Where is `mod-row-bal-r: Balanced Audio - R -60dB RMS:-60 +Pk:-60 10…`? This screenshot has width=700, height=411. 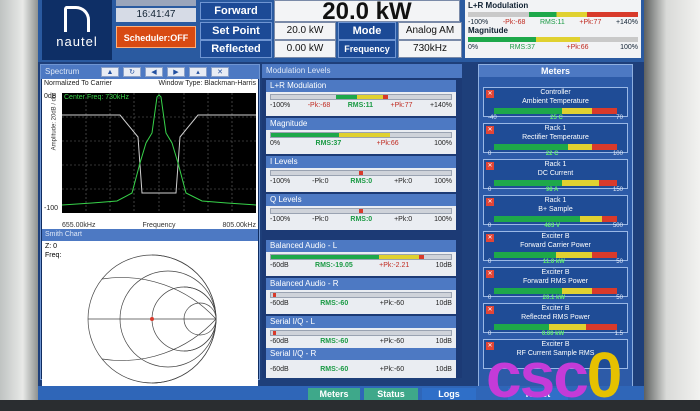
mod-row-bal-r: Balanced Audio - R -60dB RMS:-60 +Pk:-60 10… is located at coordinates (361, 296).